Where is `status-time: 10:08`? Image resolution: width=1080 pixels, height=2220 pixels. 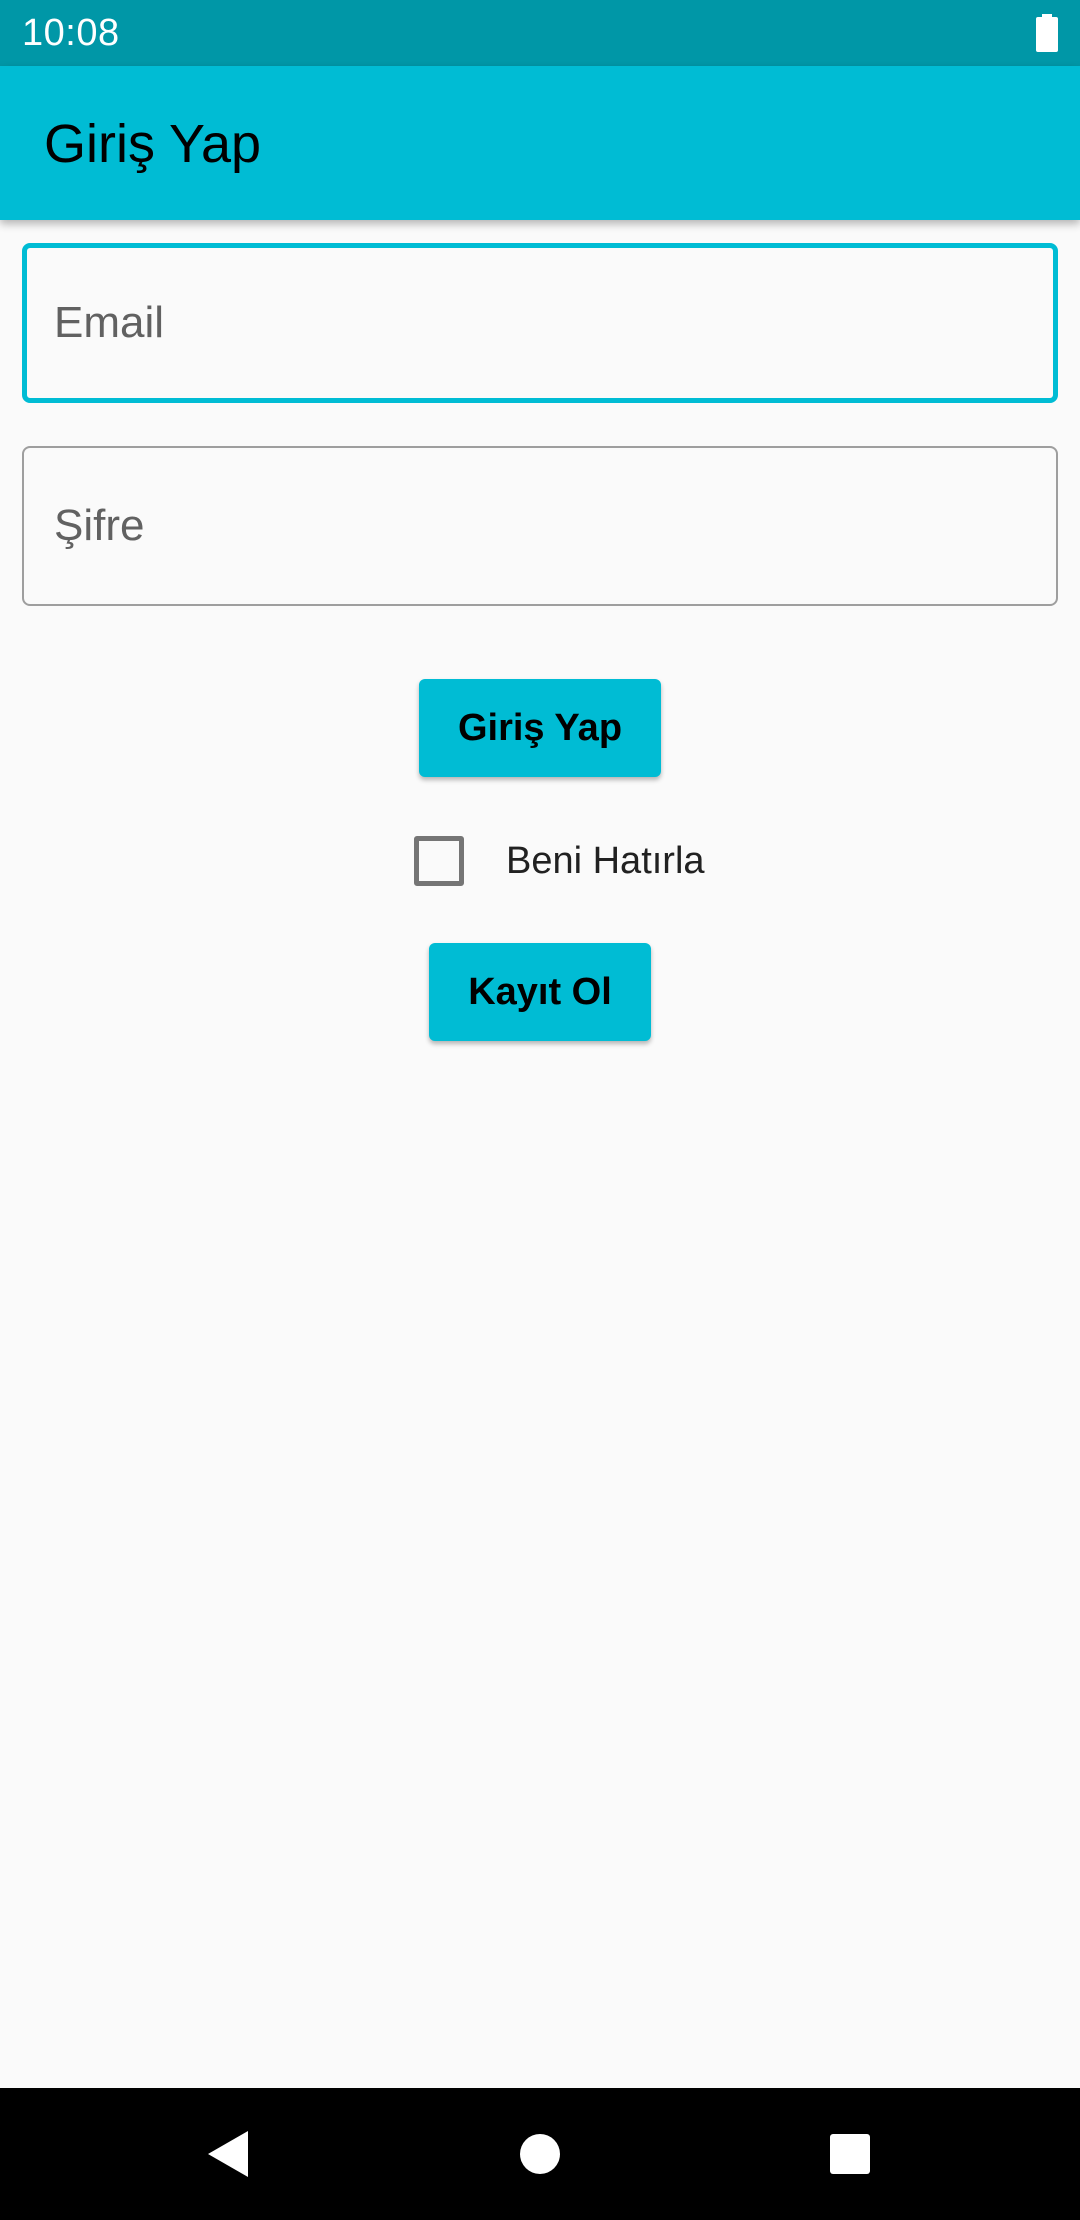 status-time: 10:08 is located at coordinates (71, 33).